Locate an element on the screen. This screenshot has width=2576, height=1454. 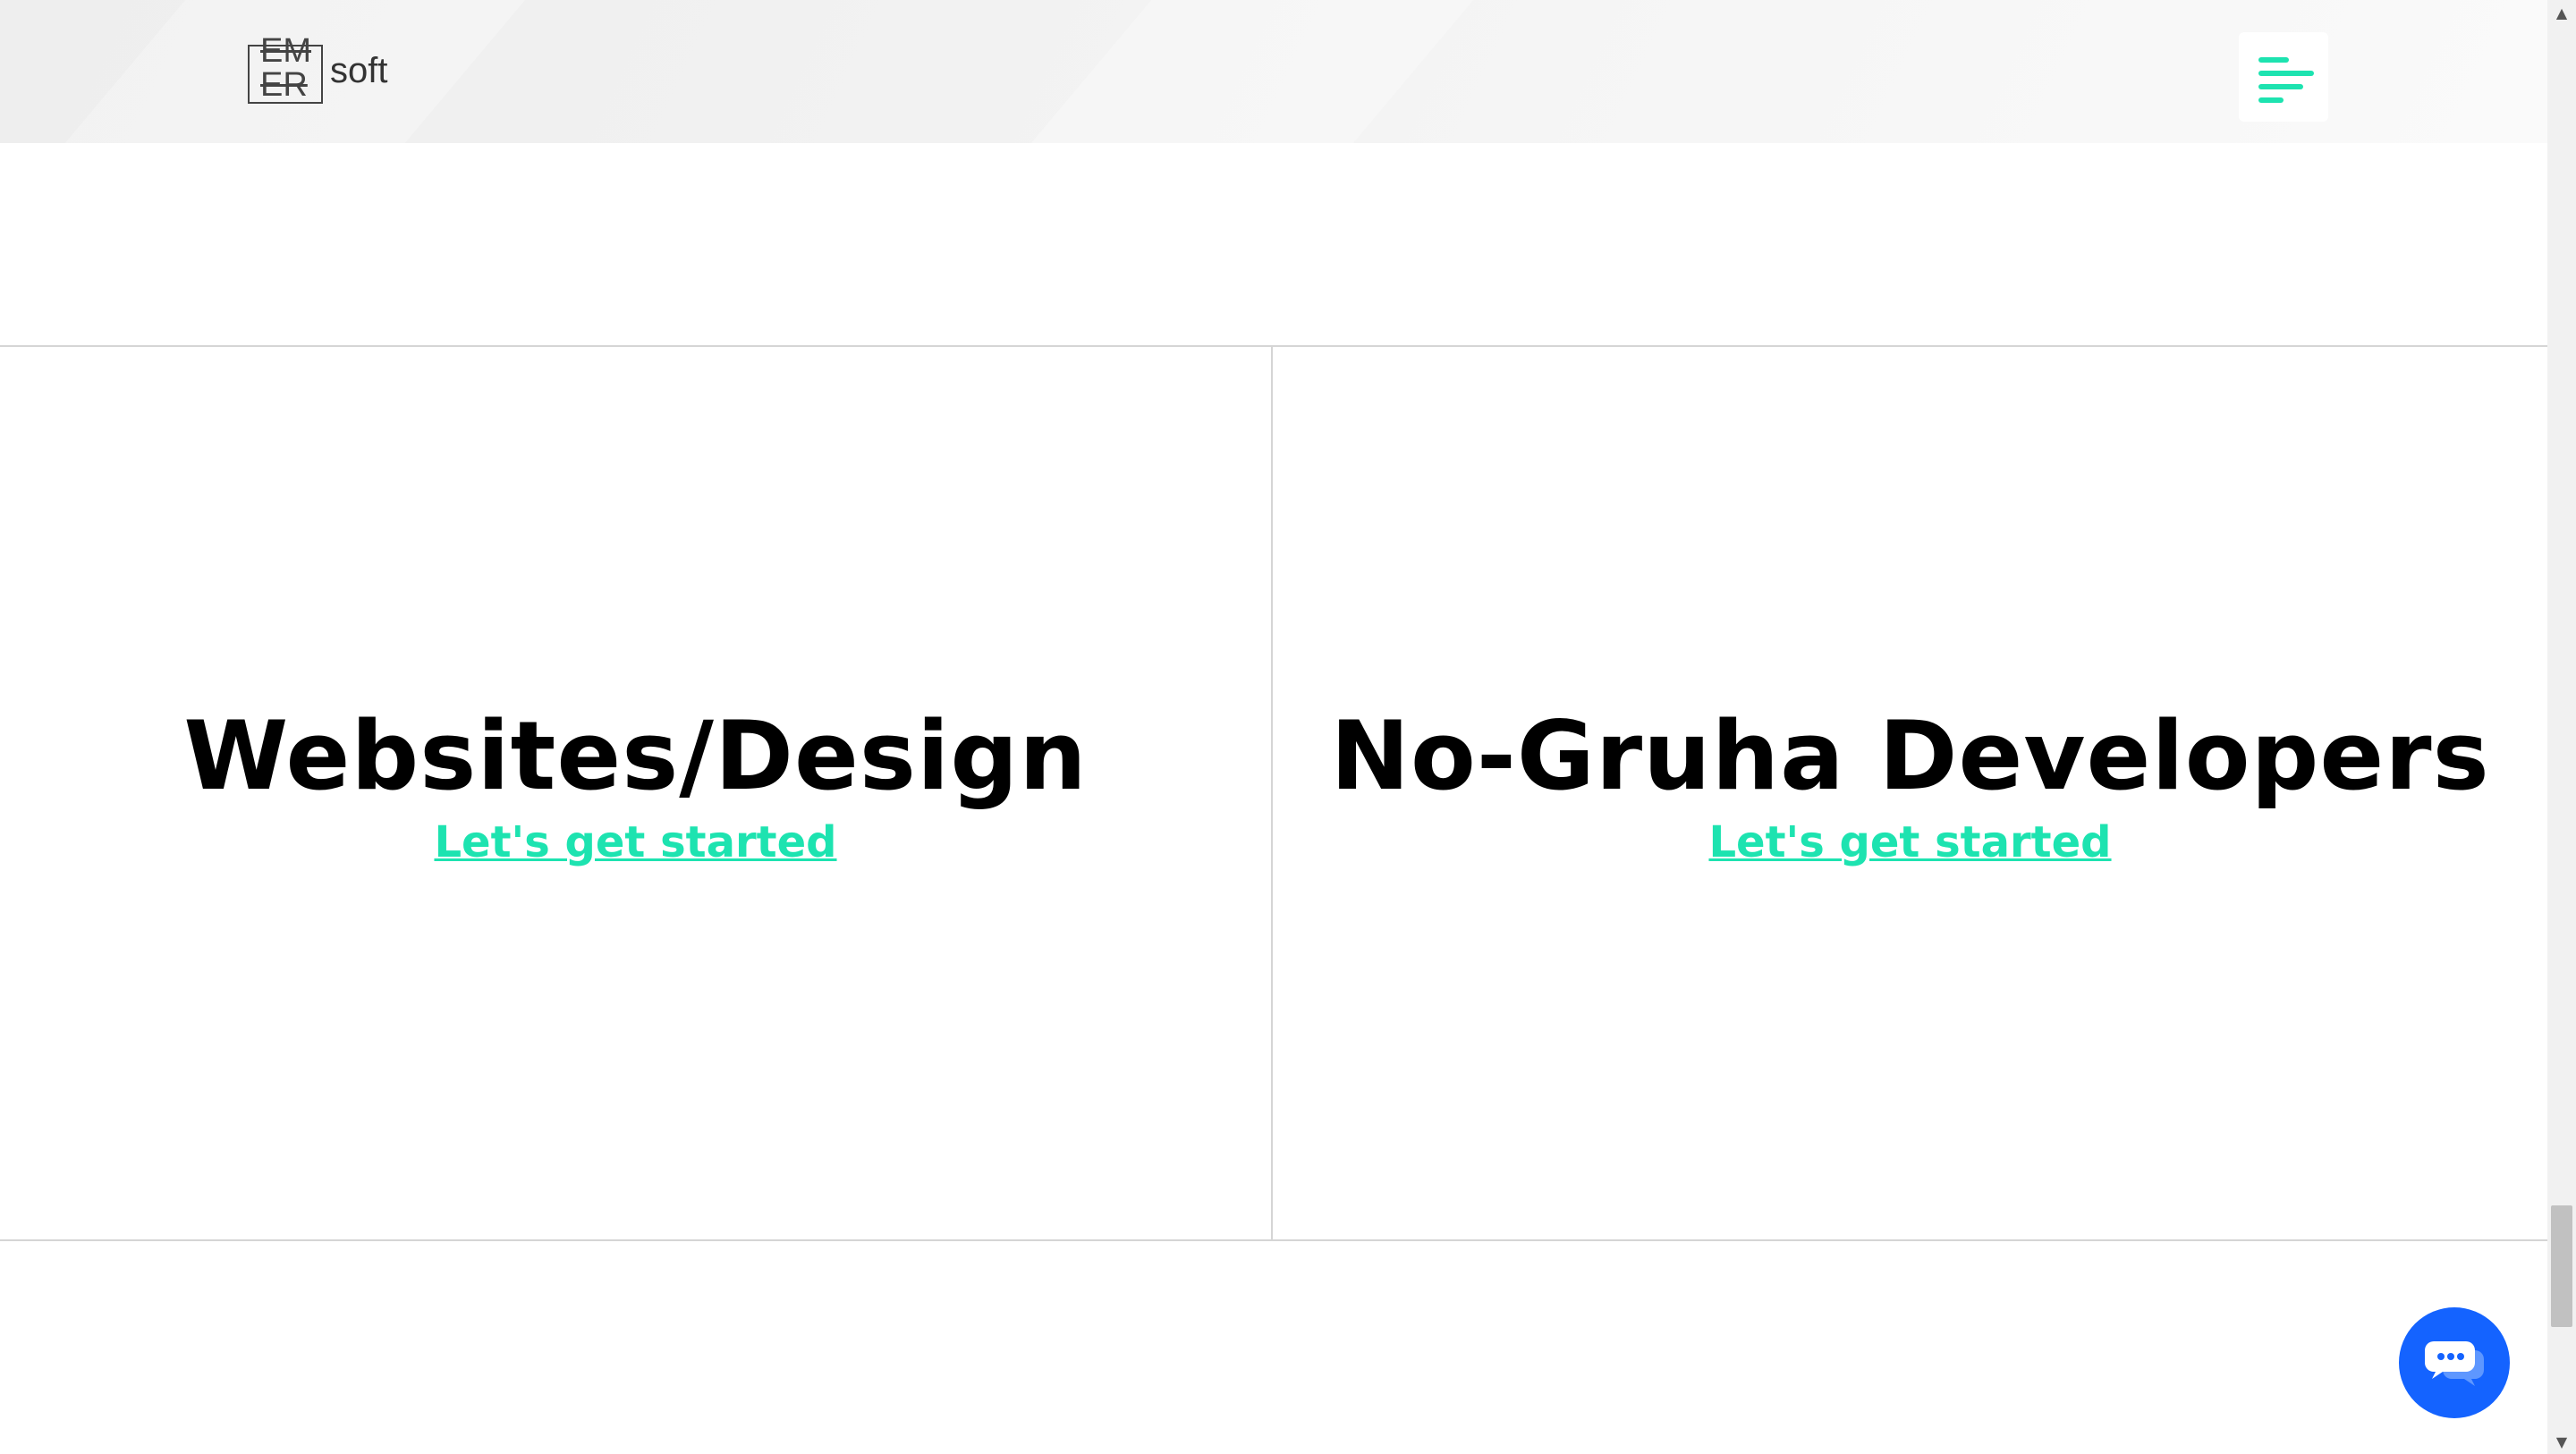
section-top-divider is located at coordinates (1273, 346).